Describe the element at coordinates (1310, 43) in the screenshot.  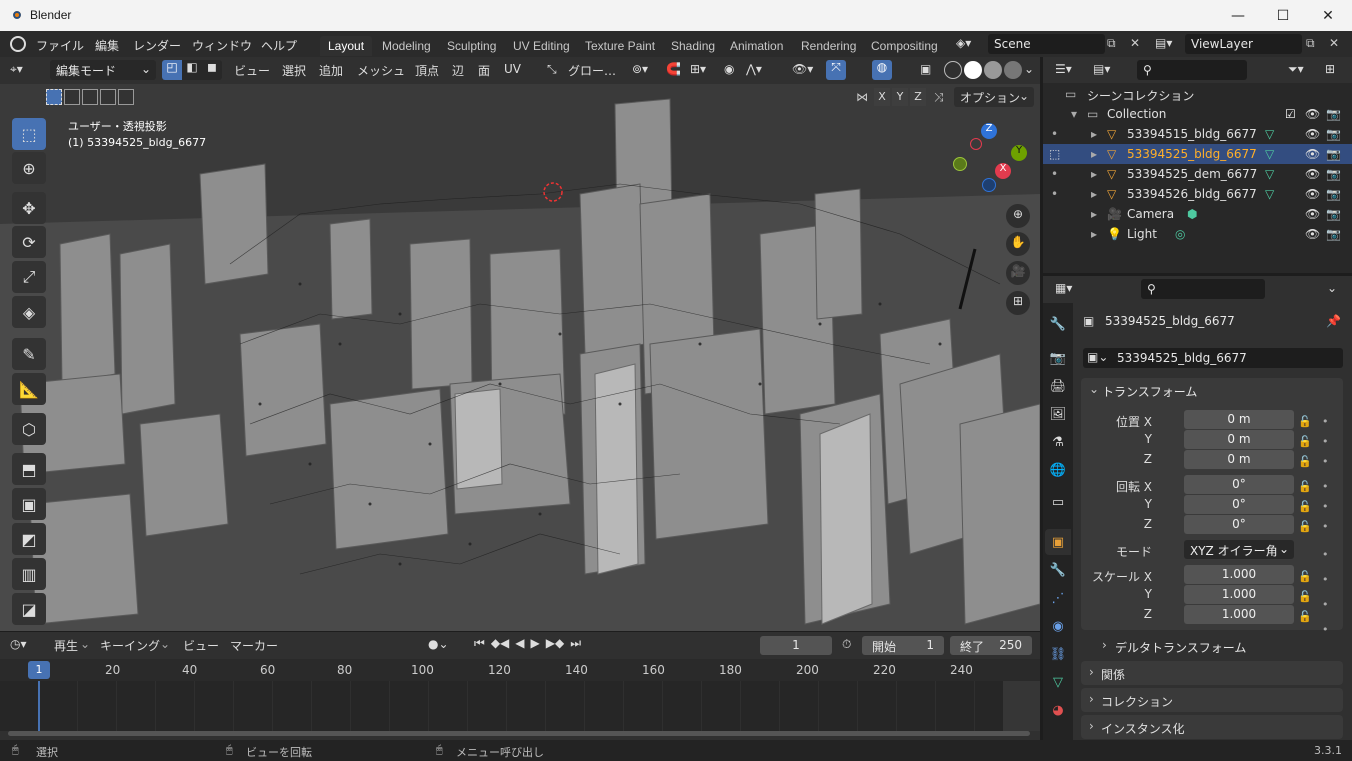
I see `new-viewlayer-icon: ⧉` at that location.